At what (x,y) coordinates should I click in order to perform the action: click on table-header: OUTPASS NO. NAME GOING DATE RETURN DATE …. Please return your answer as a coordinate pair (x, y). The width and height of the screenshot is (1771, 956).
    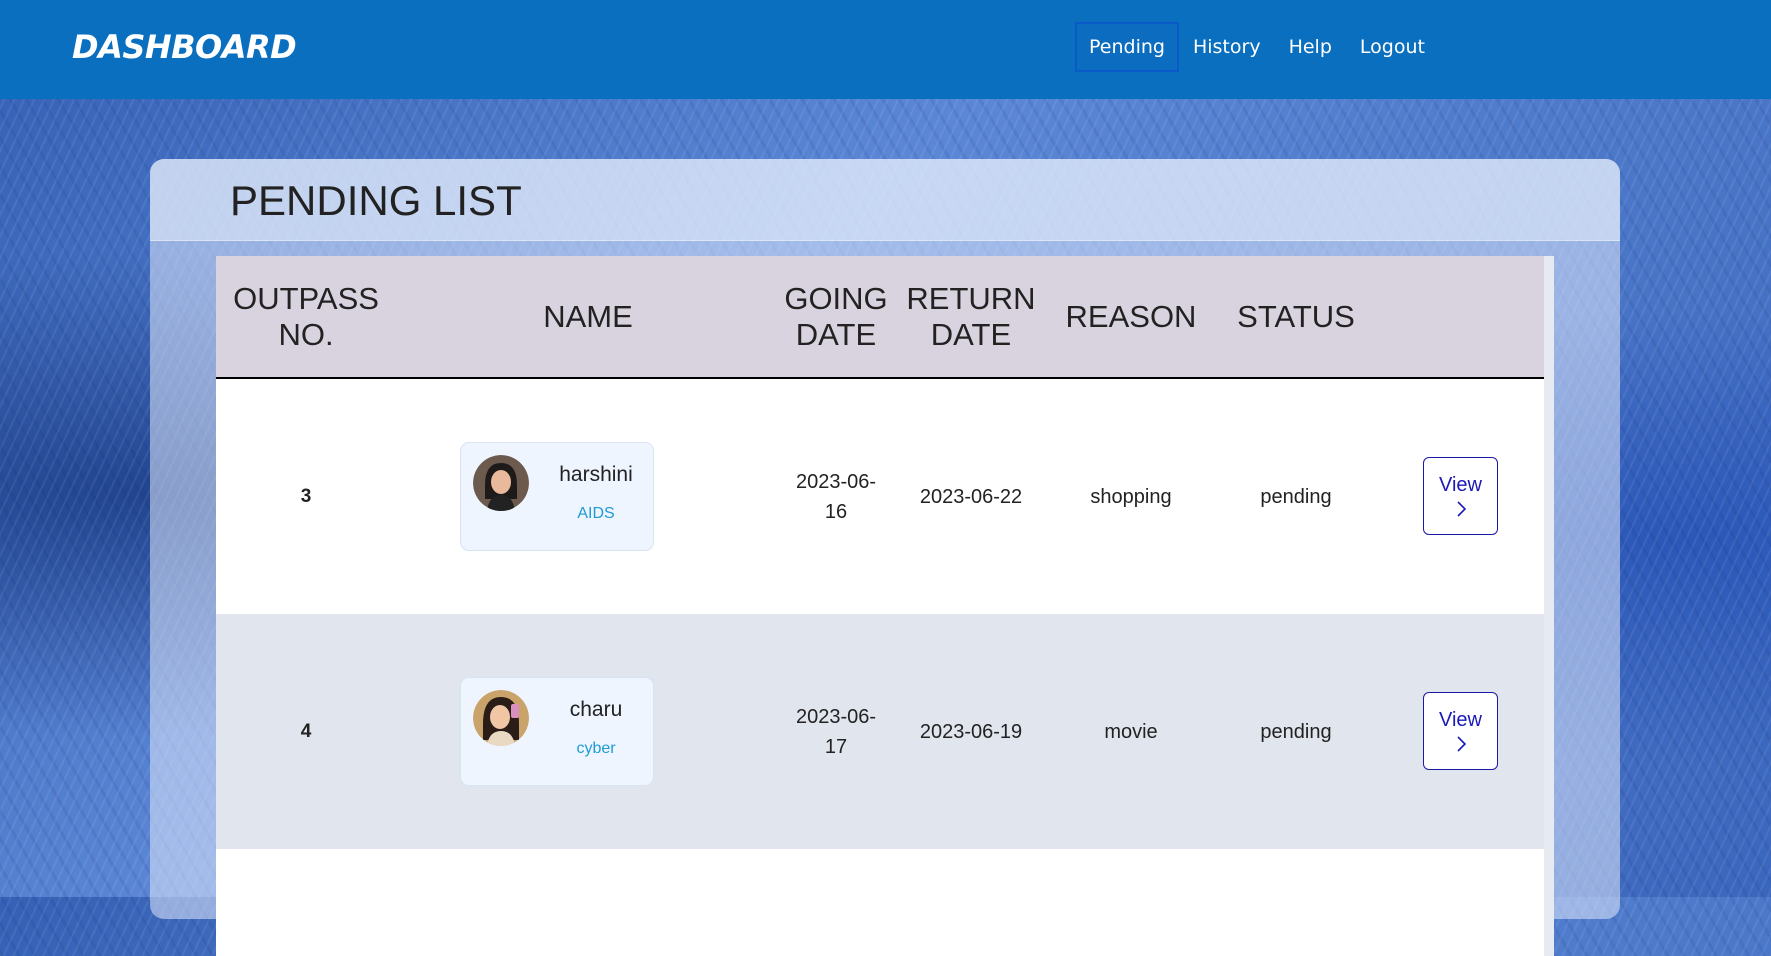
    Looking at the image, I should click on (880, 317).